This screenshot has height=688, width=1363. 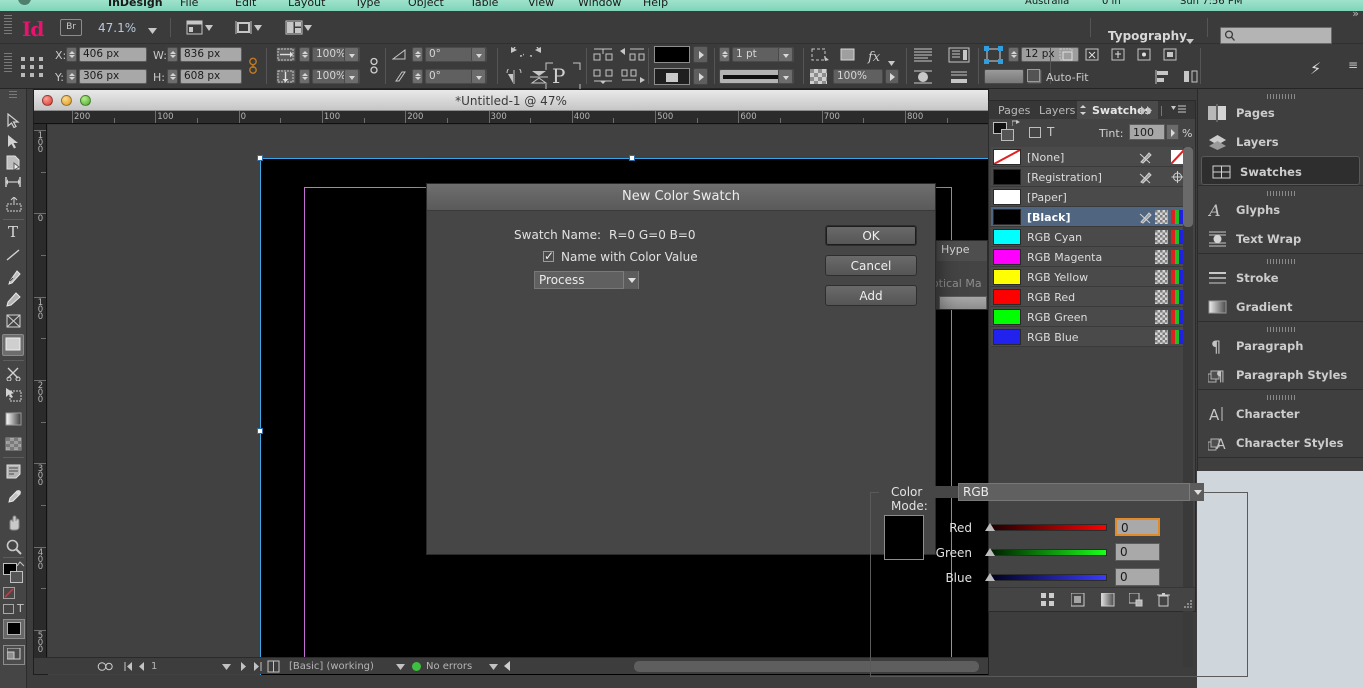 I want to click on color-type-chevron-down-icon, so click(x=630, y=280).